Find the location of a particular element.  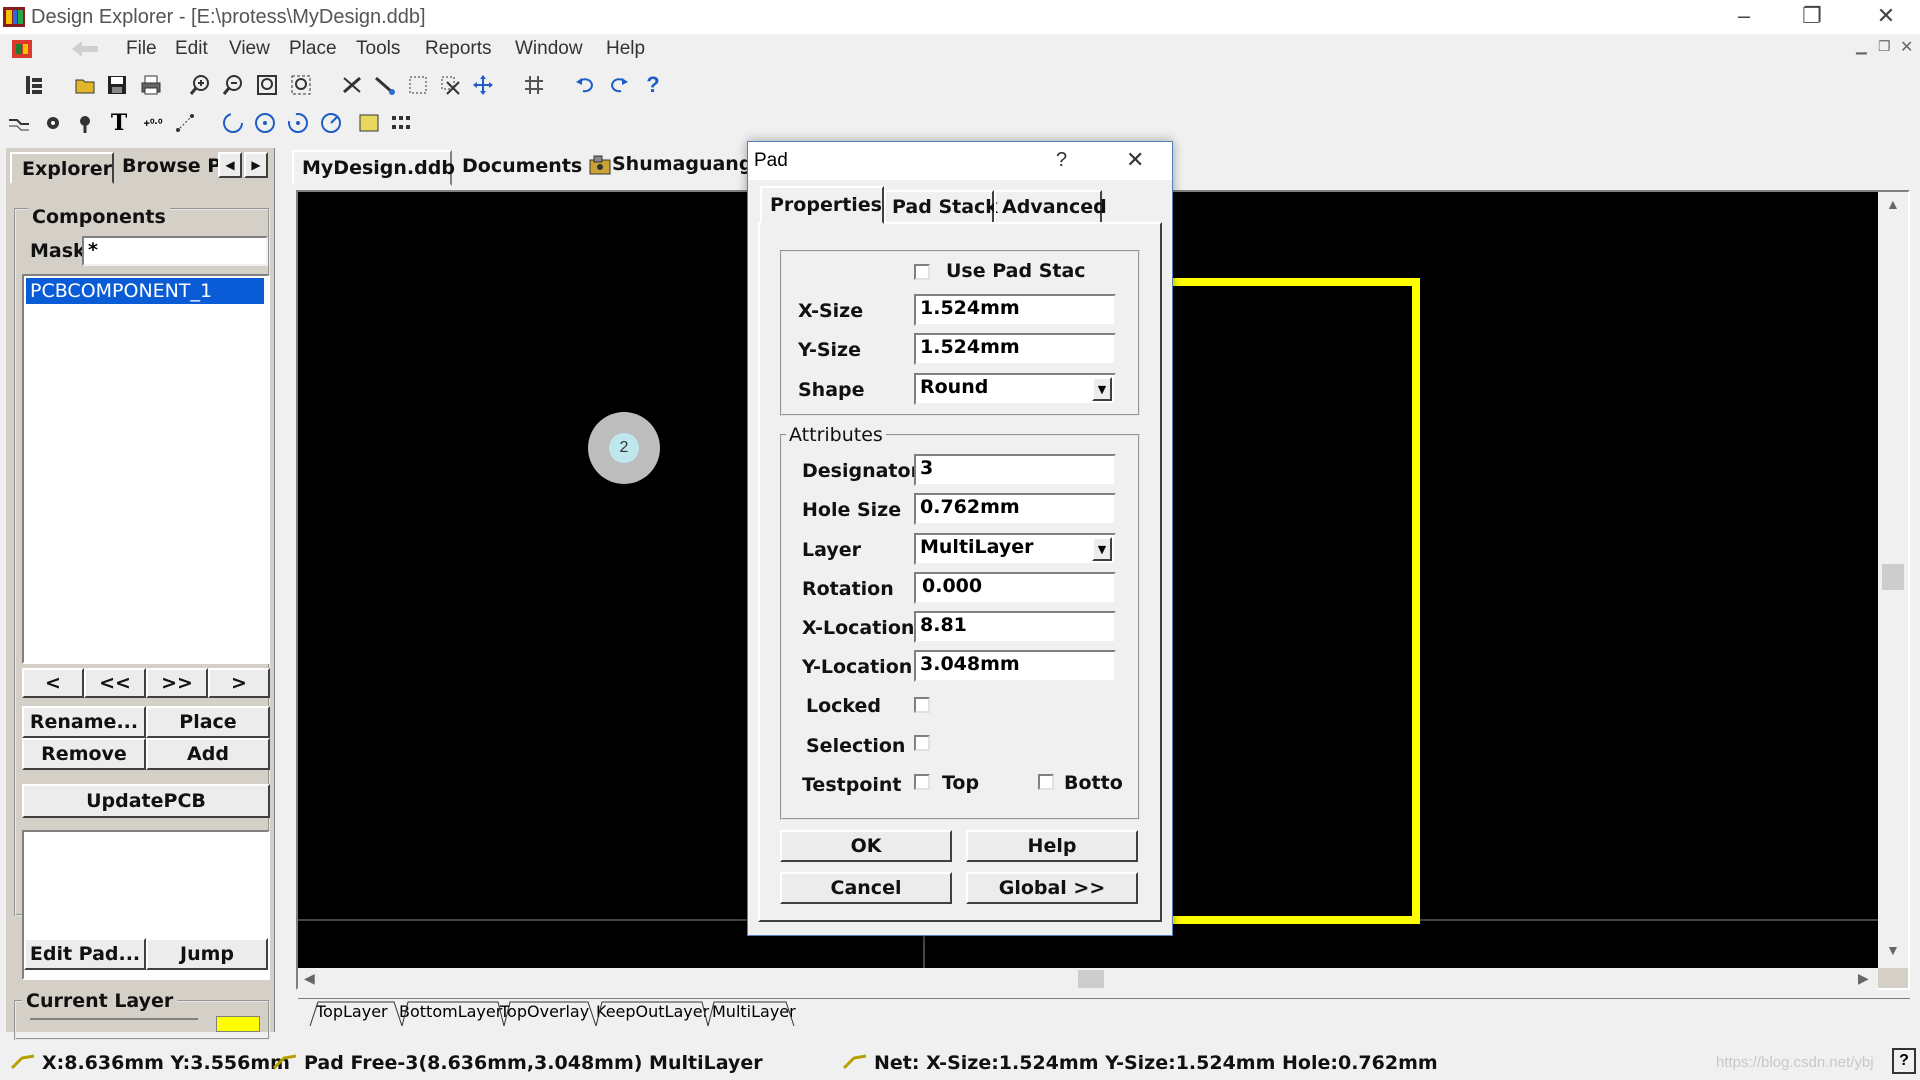

testpoint-top-checkbox is located at coordinates (922, 782).